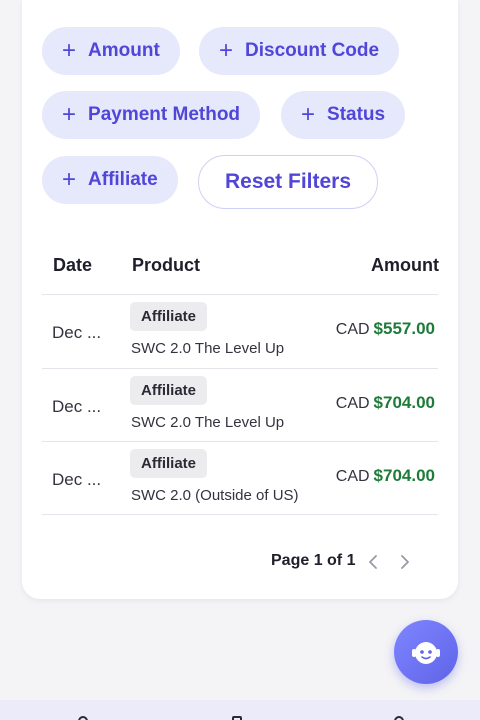  What do you see at coordinates (313, 560) in the screenshot?
I see `pagination-label: Page 1 of 1` at bounding box center [313, 560].